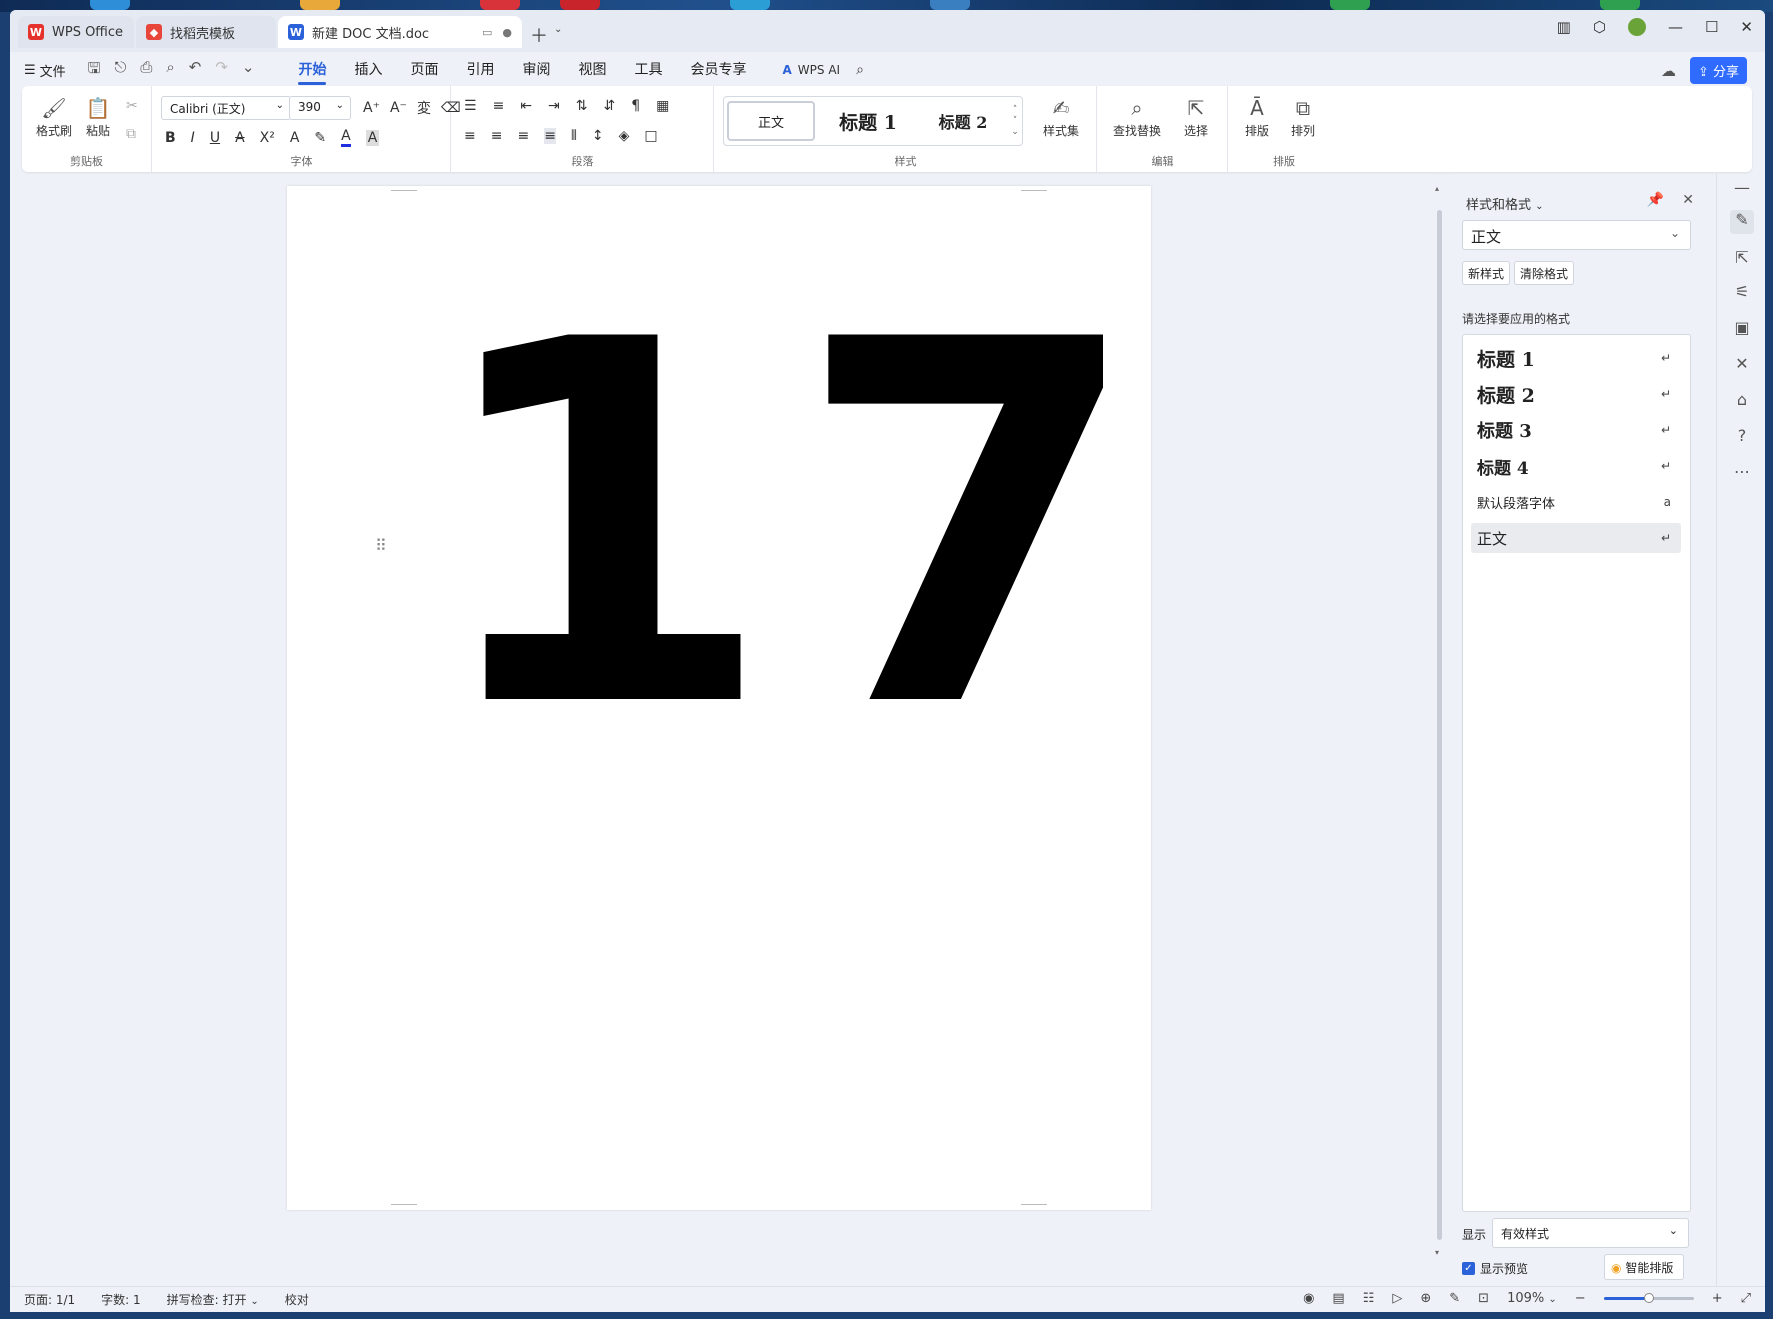 This screenshot has width=1773, height=1319. What do you see at coordinates (195, 70) in the screenshot?
I see `undo-icon: ↶` at bounding box center [195, 70].